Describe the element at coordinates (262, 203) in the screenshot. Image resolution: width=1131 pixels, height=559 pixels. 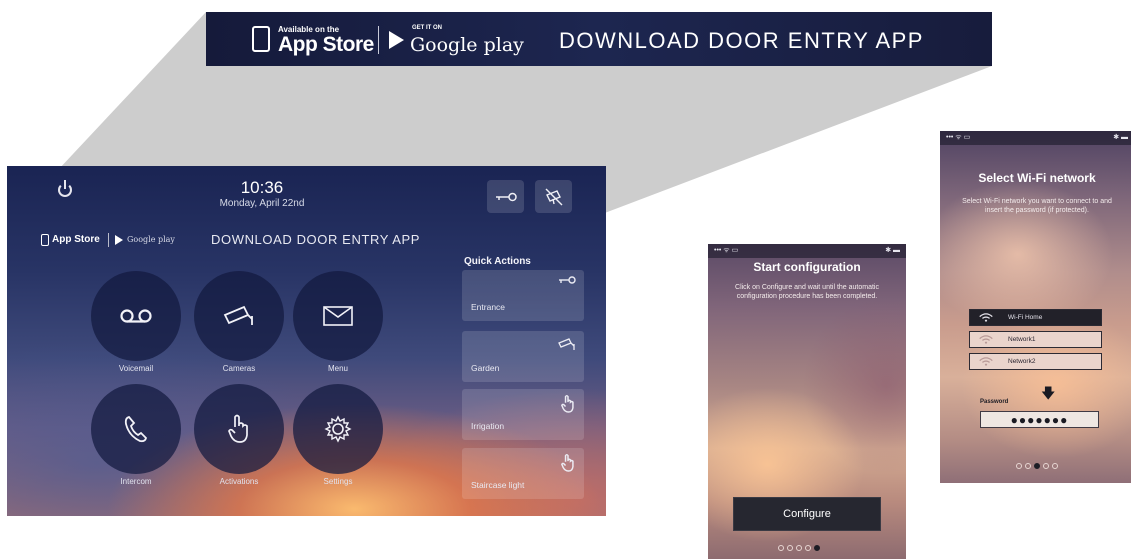
I see `clock-date: Monday, April 22nd` at that location.